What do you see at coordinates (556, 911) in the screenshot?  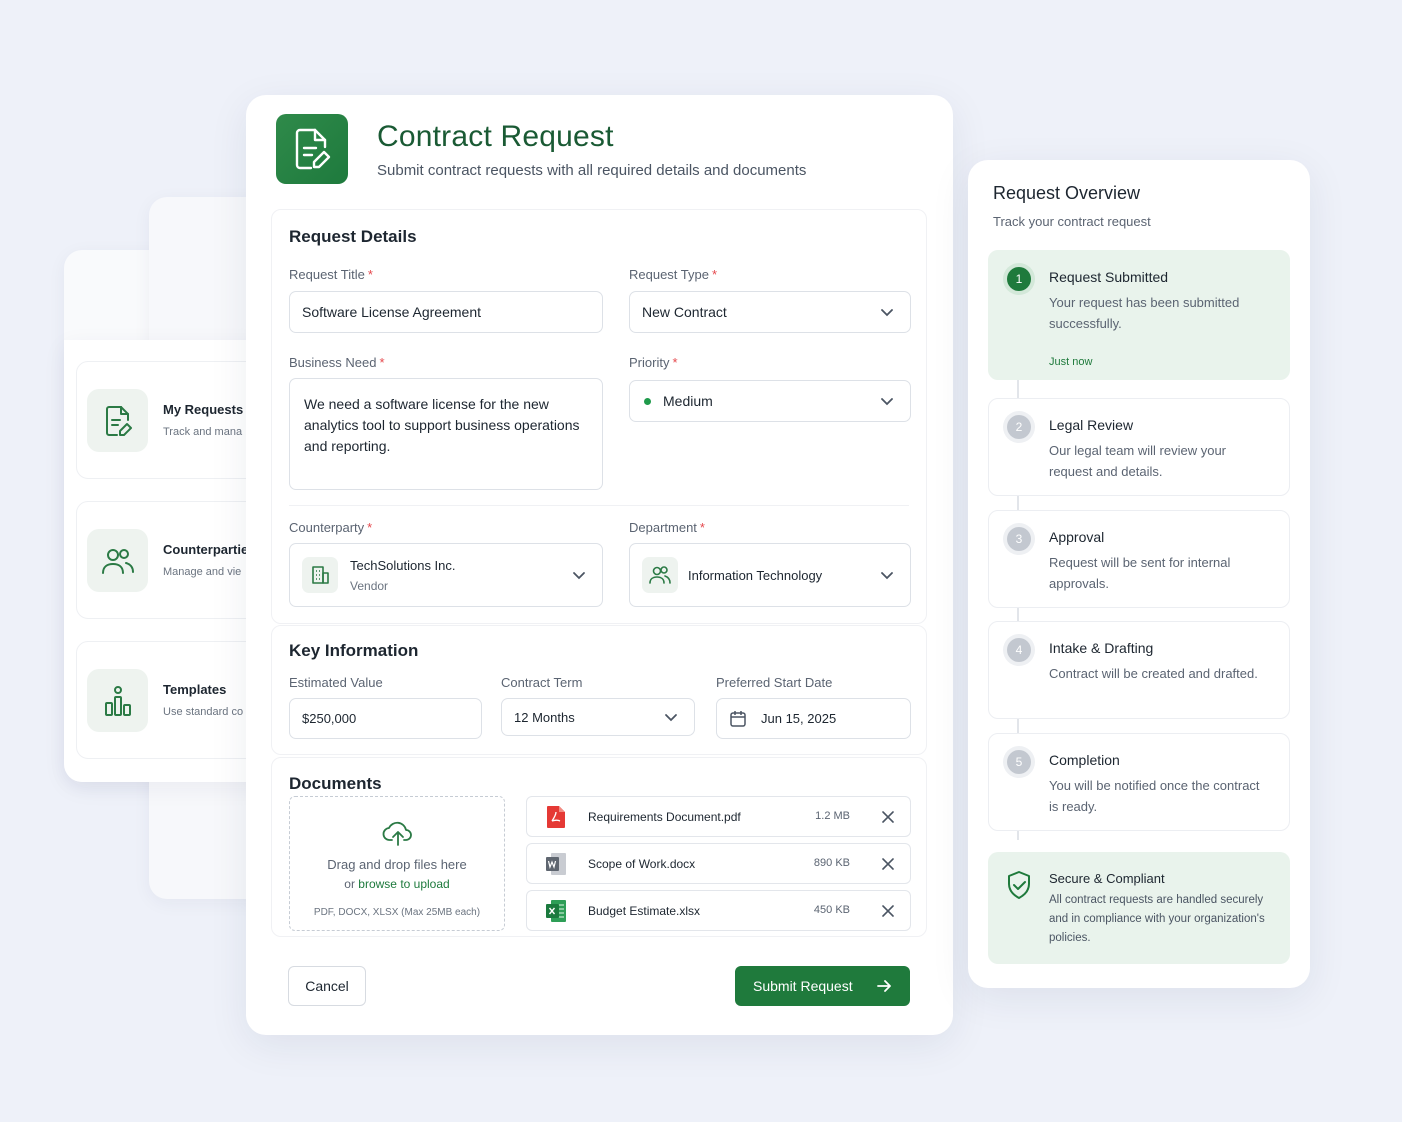 I see `excel-file-icon` at bounding box center [556, 911].